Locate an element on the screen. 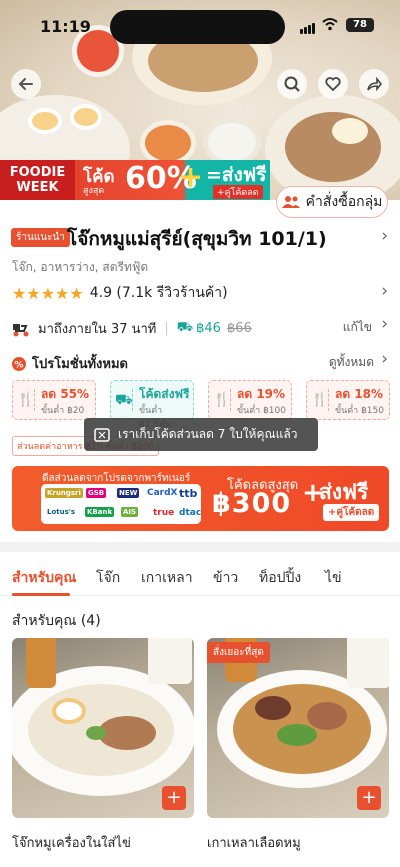 This screenshot has height=867, width=400. promotions-title-label: โปรโมชั่นทั้งหมด is located at coordinates (80, 364).